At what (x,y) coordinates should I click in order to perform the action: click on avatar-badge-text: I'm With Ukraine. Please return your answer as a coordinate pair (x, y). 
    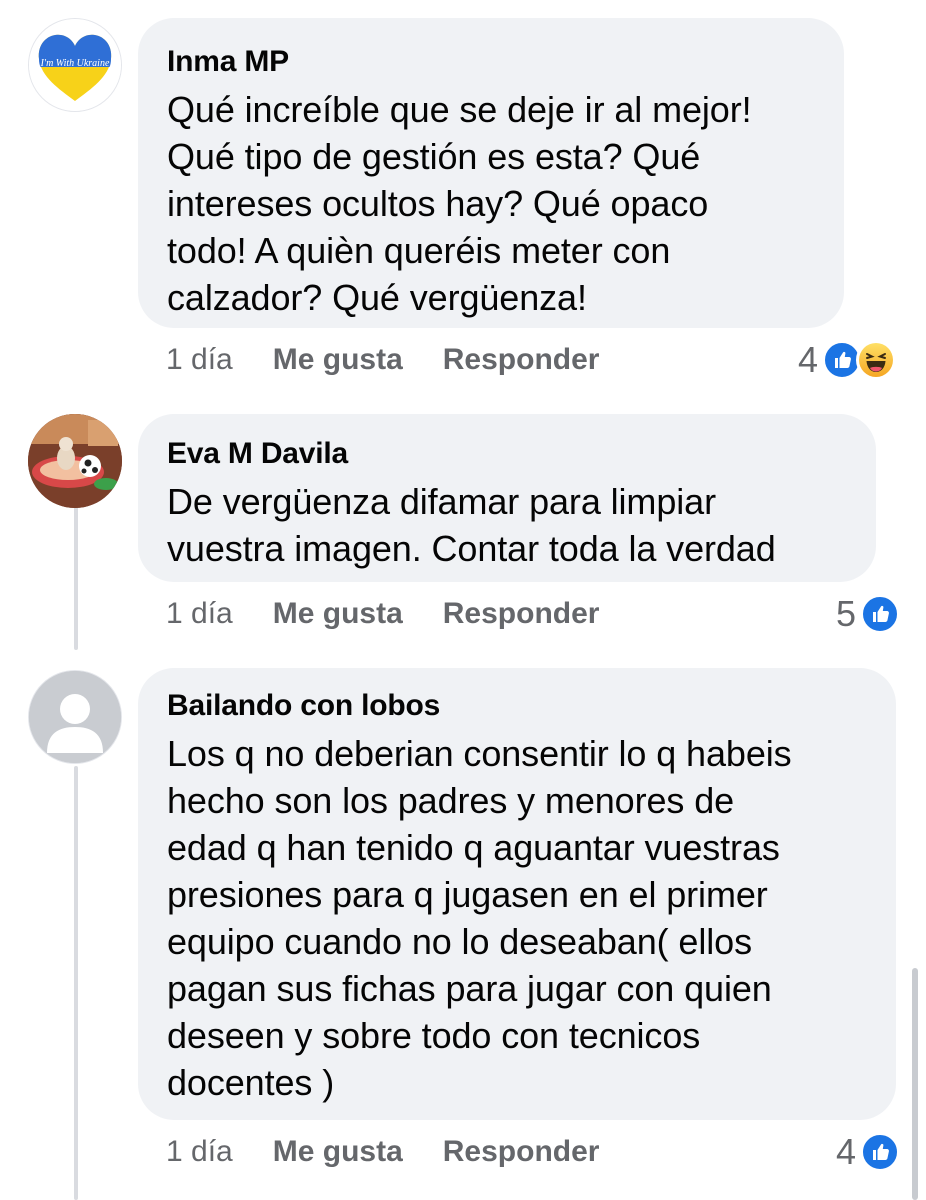
    Looking at the image, I should click on (75, 63).